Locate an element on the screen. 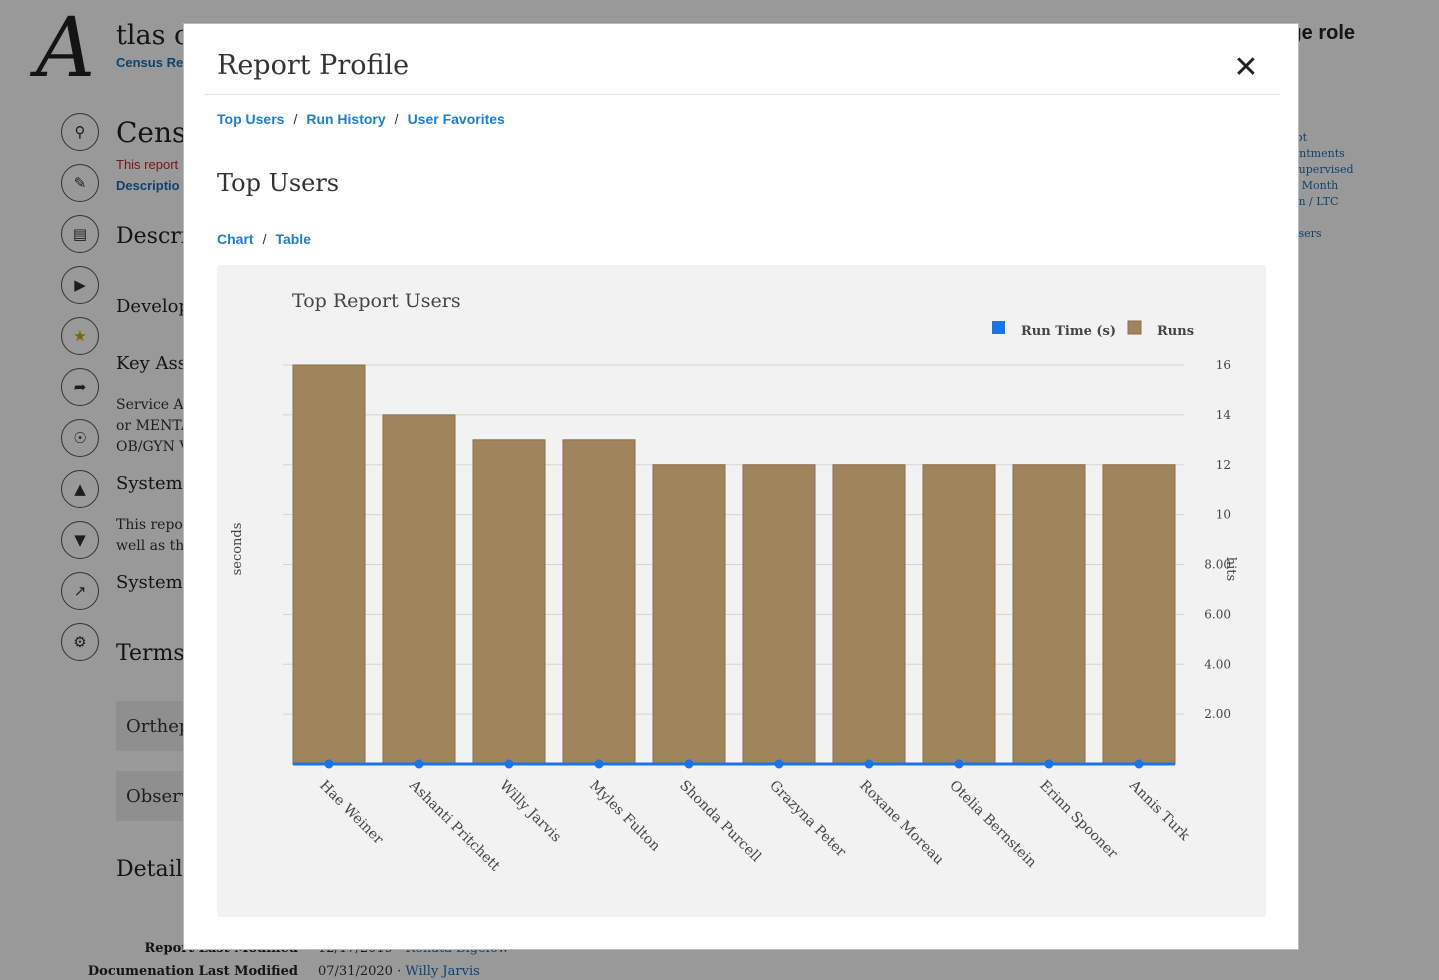 The width and height of the screenshot is (1439, 980). legend-label-runtime: Run Time (s) is located at coordinates (1068, 331).